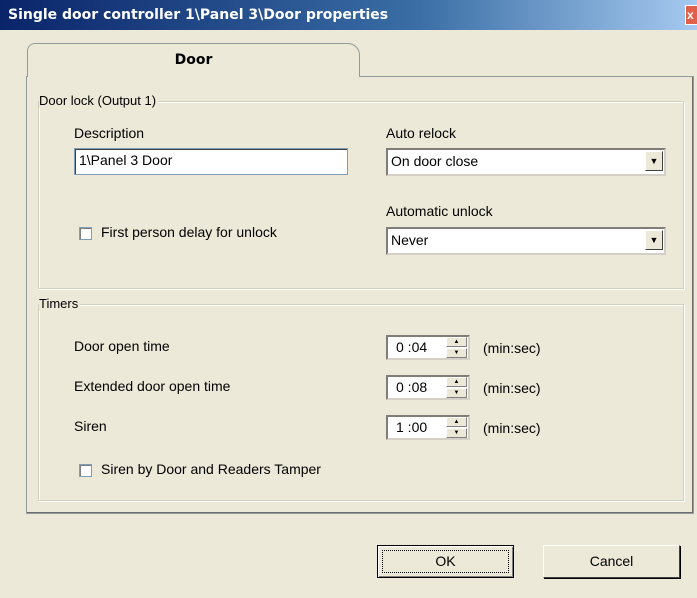 The width and height of the screenshot is (697, 598). I want to click on door-open-time-value: 0 :04, so click(412, 347).